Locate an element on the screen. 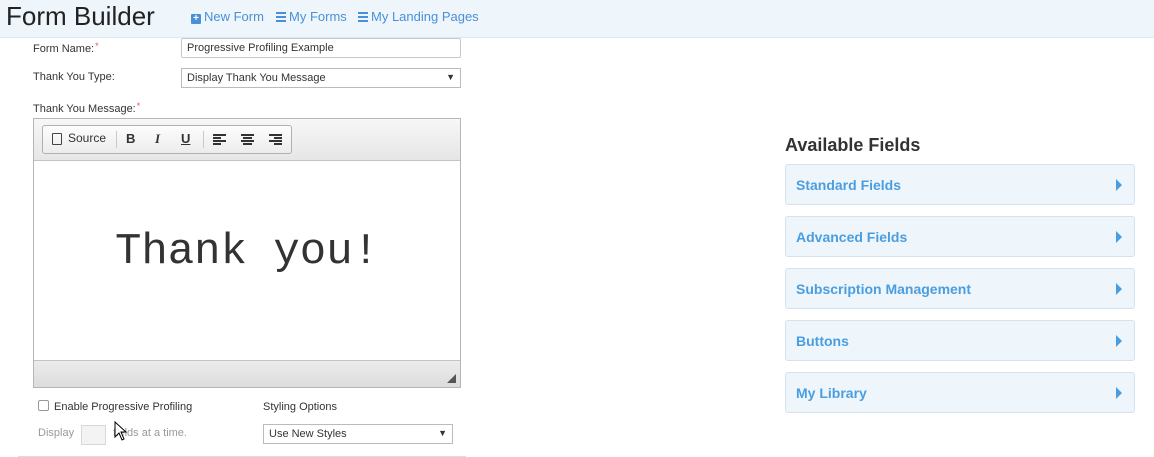 This screenshot has height=457, width=1154. thank-you-message-label: Thank You Message:* is located at coordinates (86, 108).